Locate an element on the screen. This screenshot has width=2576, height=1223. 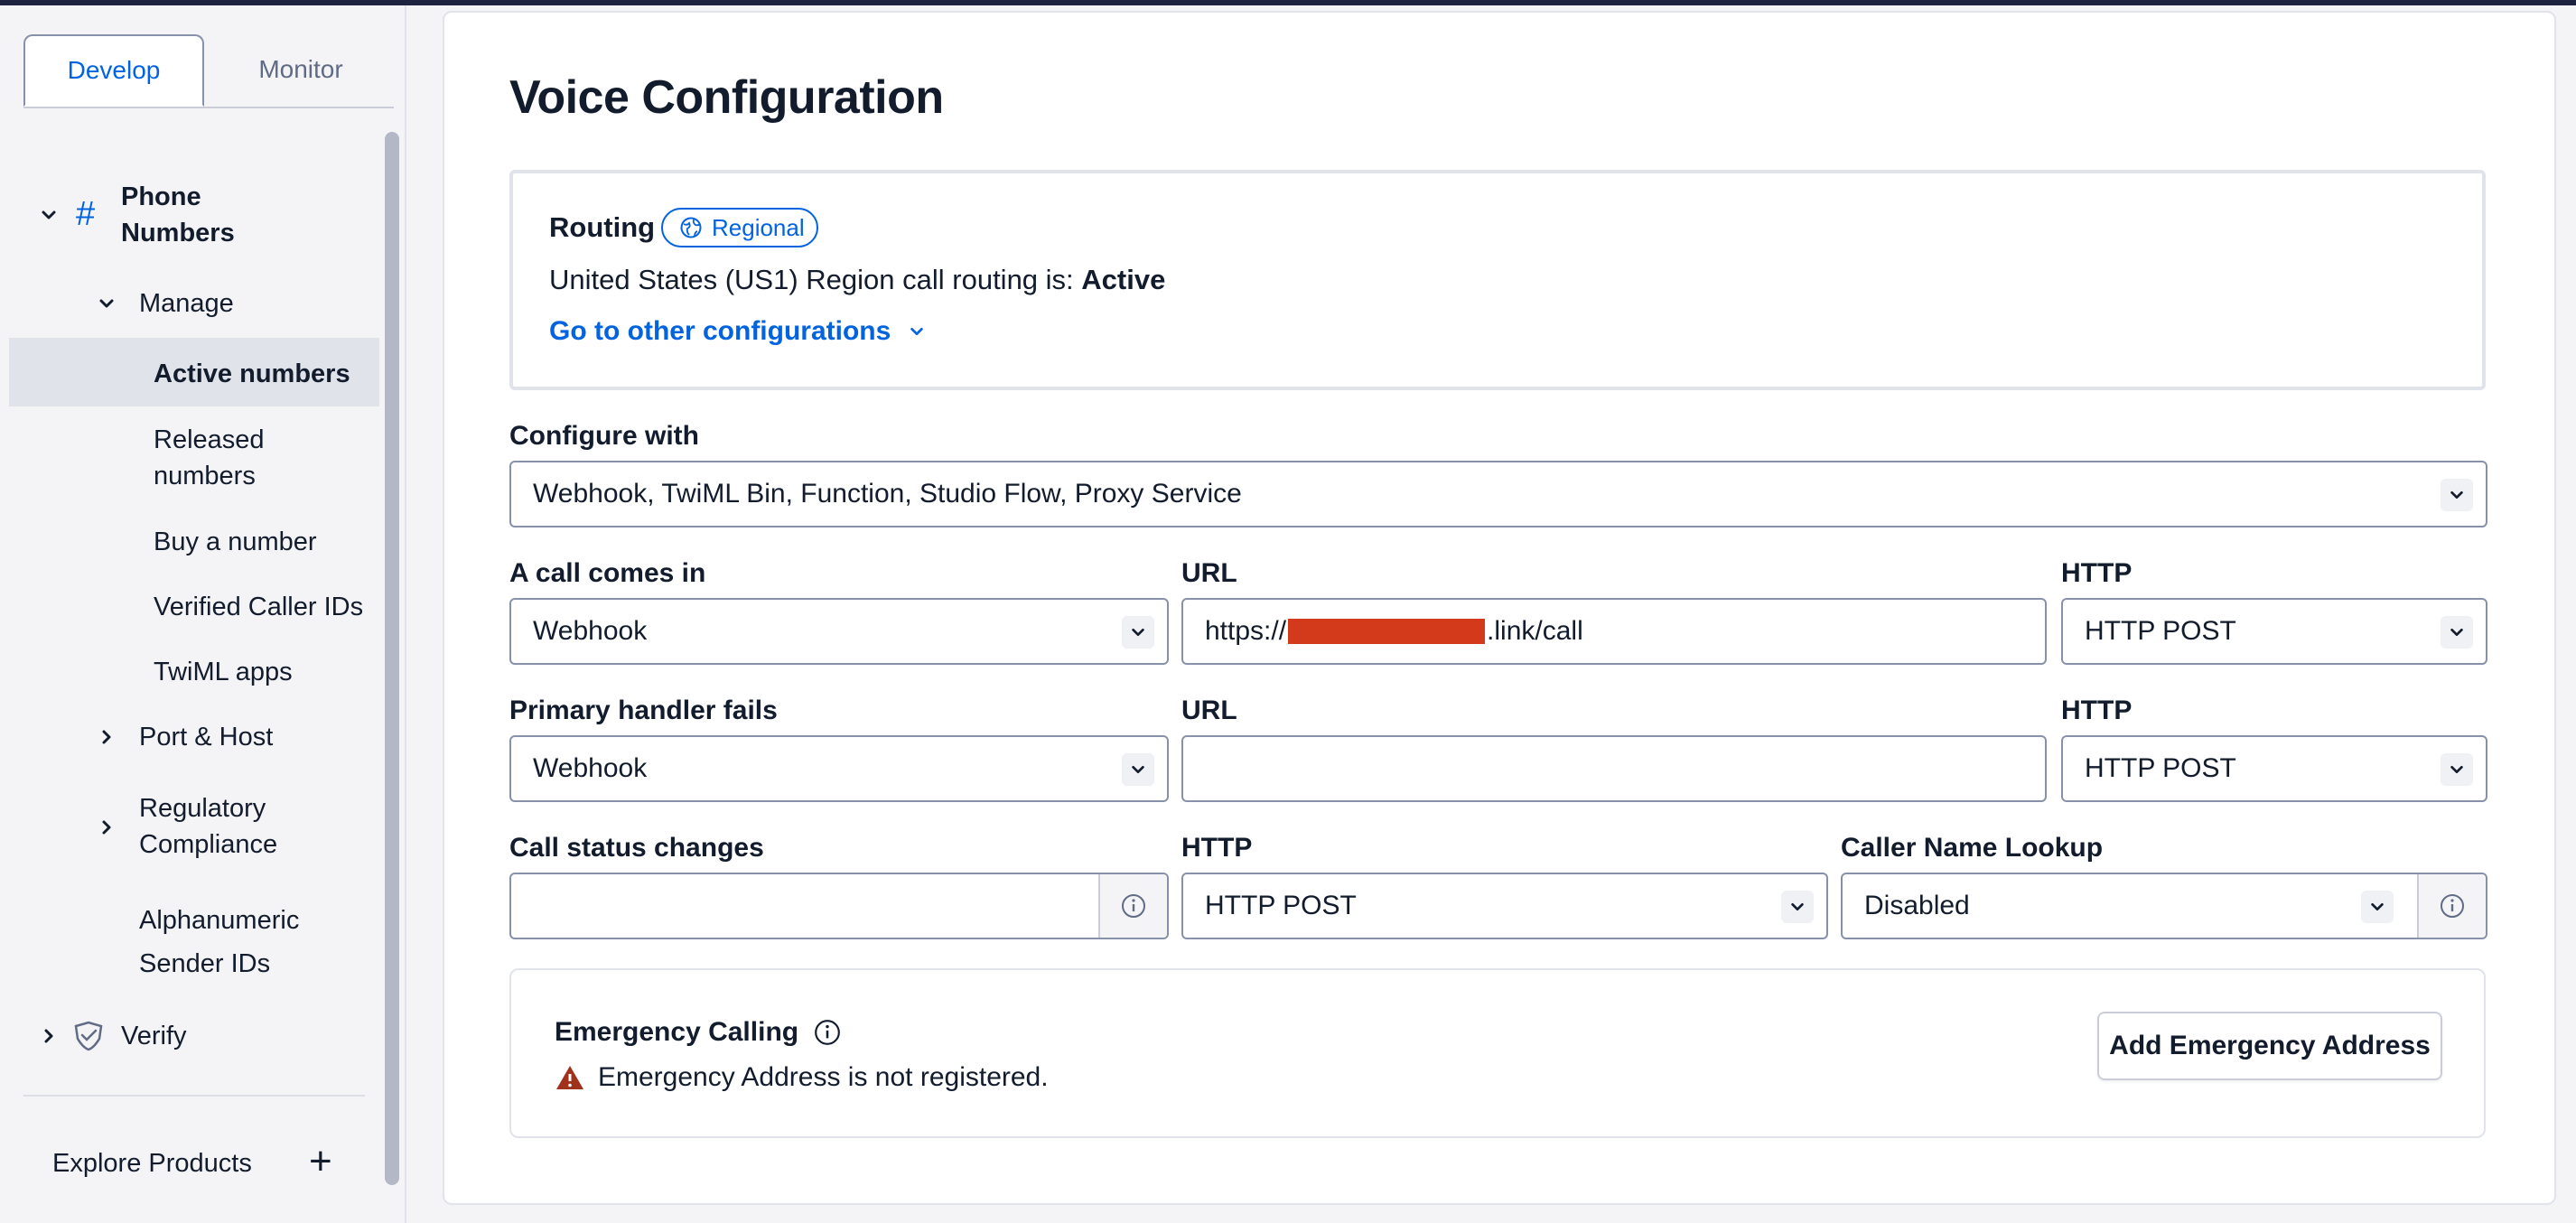
link-label: Go to other configurations is located at coordinates (720, 331).